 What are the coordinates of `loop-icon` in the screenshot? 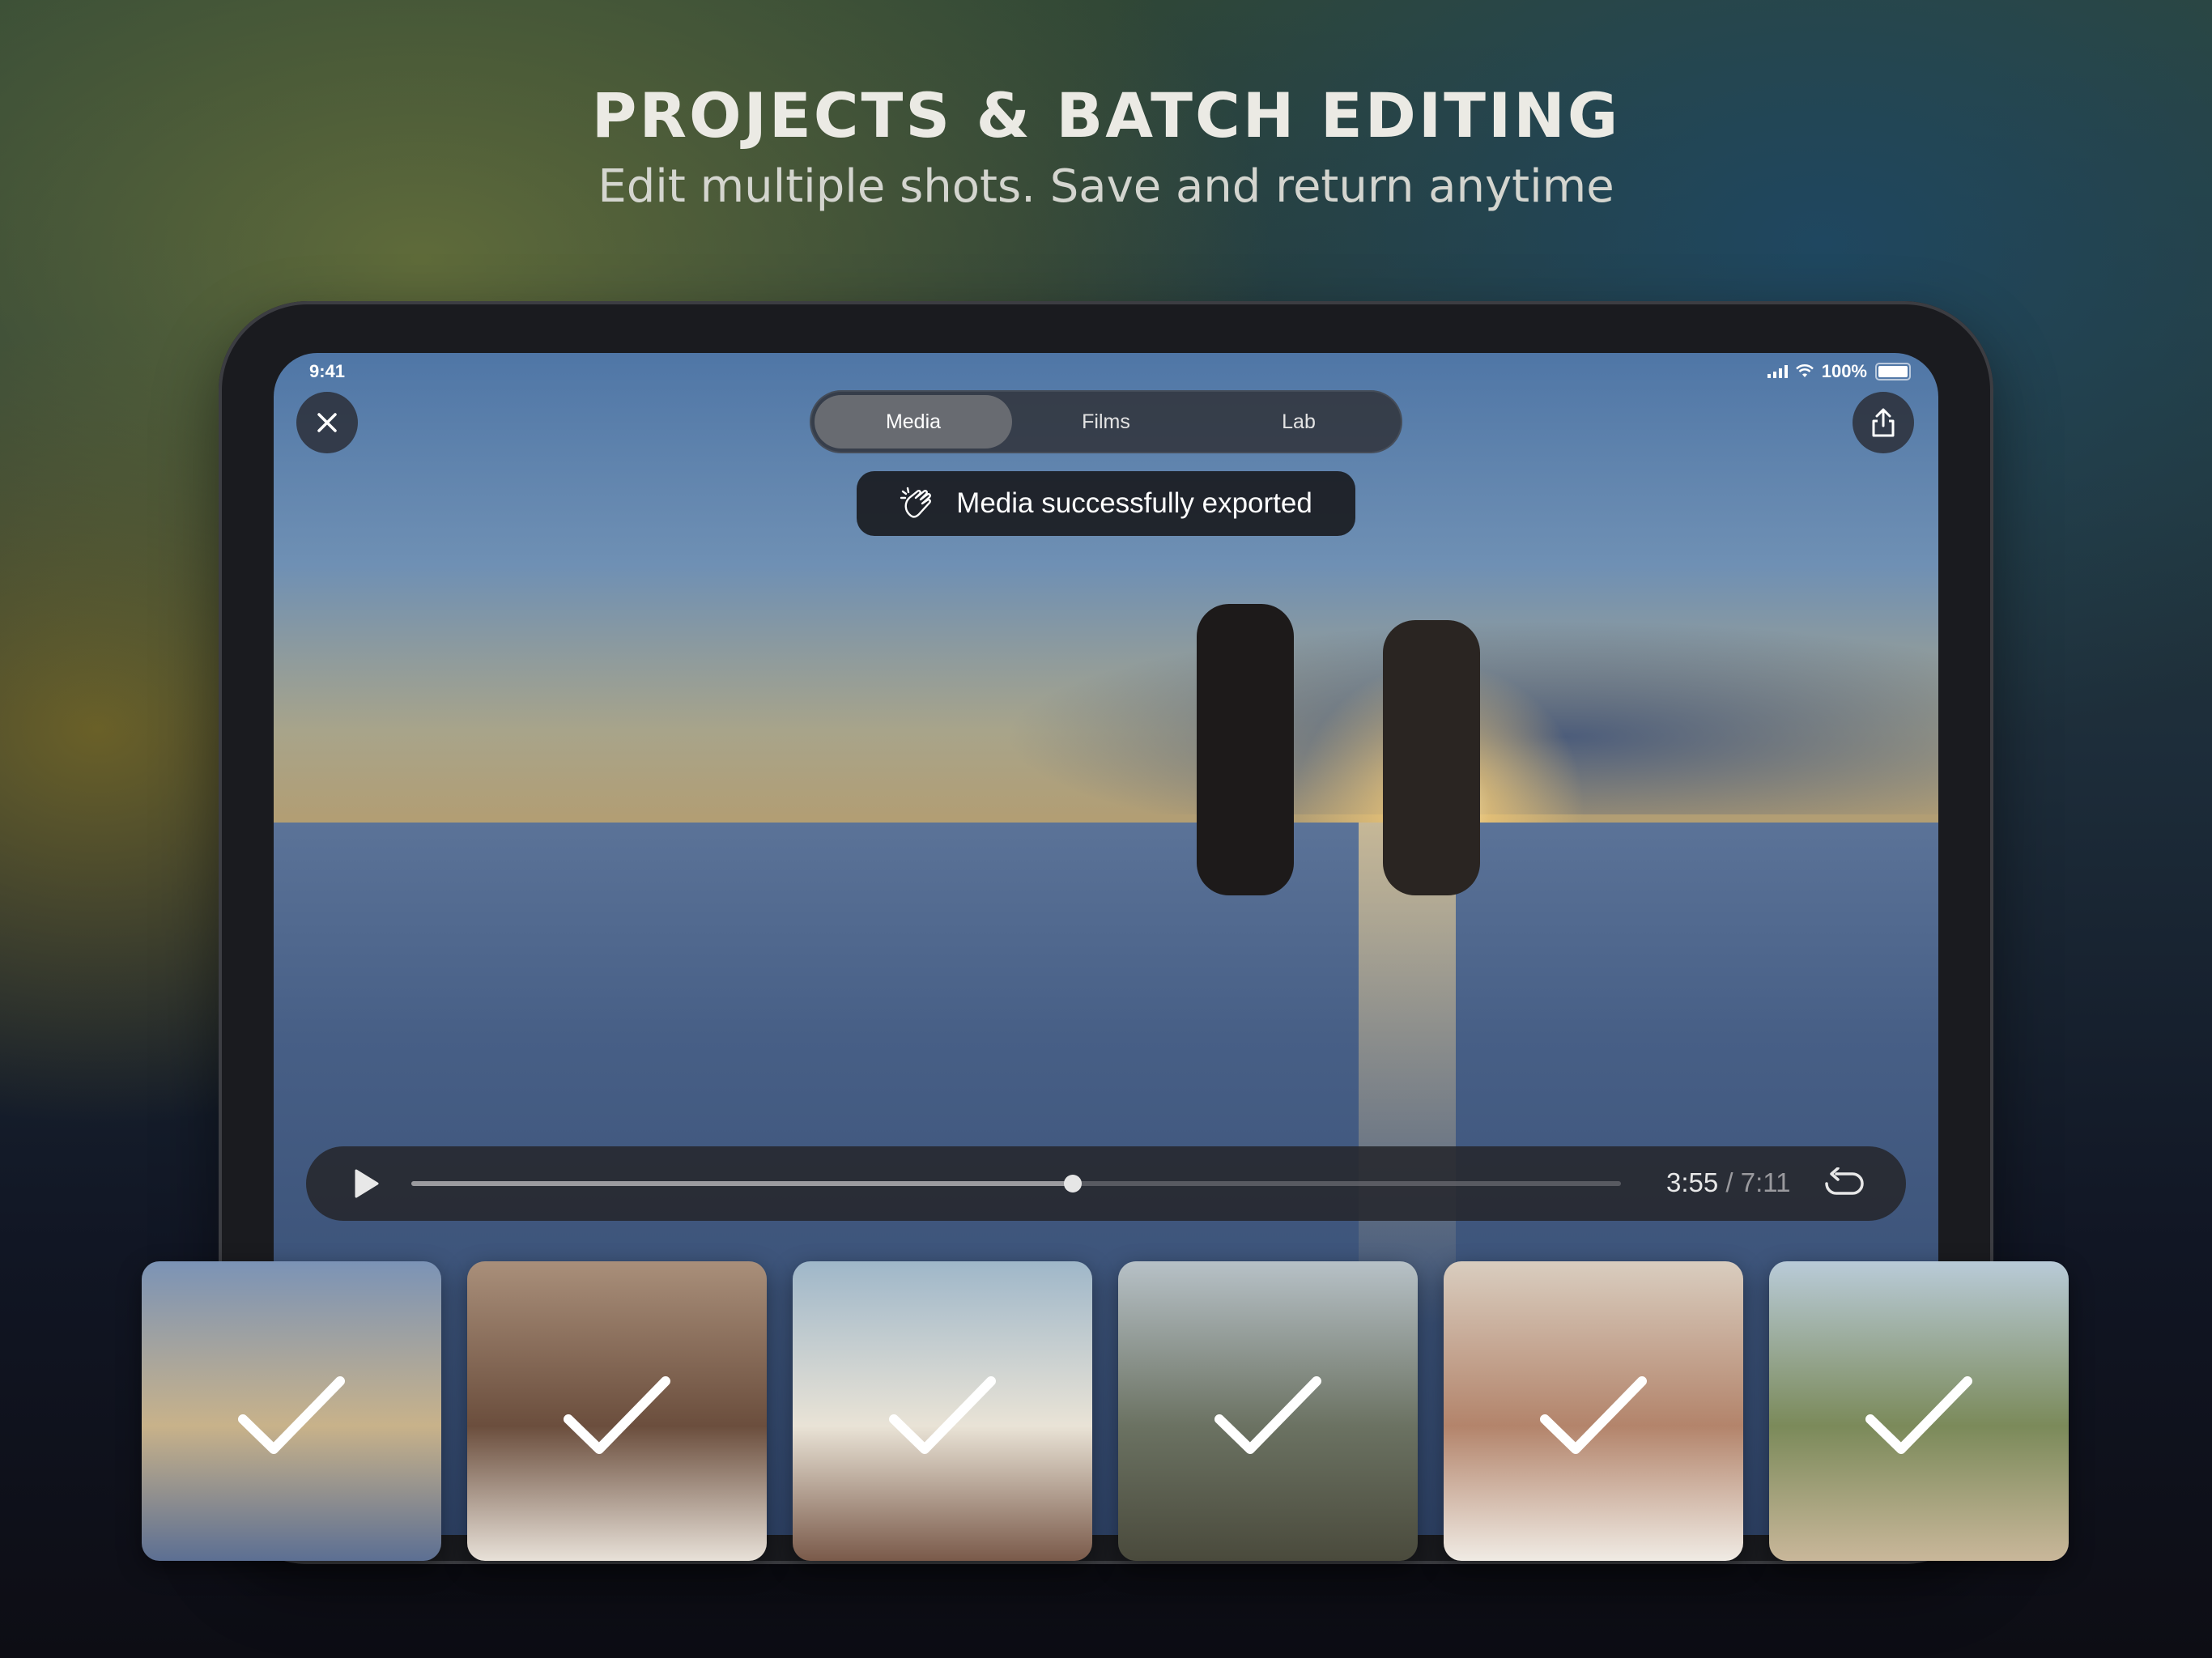 It's located at (1845, 1183).